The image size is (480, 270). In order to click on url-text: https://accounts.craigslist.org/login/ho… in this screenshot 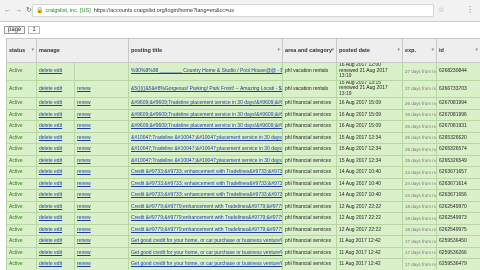, I will do `click(164, 11)`.